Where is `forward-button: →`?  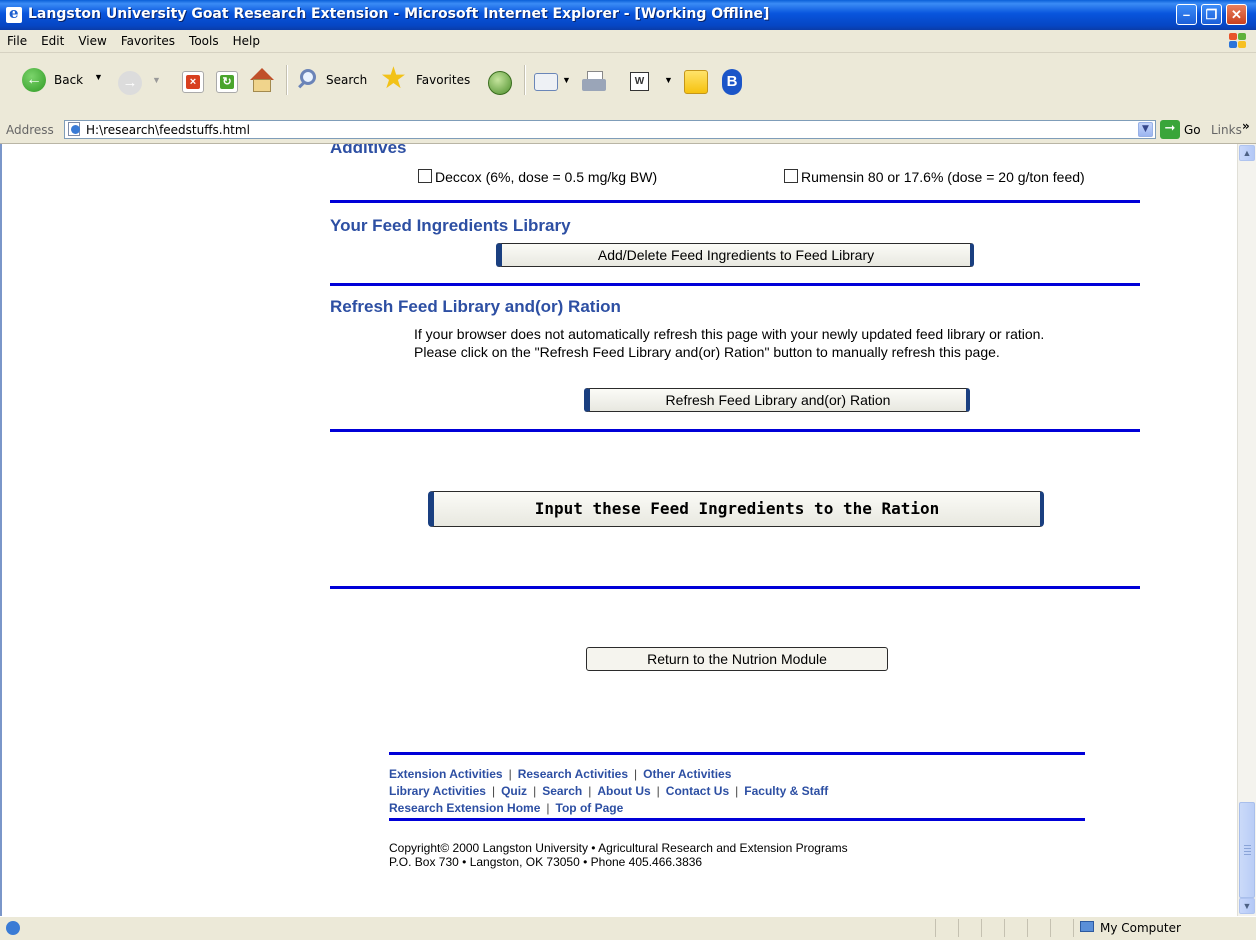
forward-button: → is located at coordinates (130, 83).